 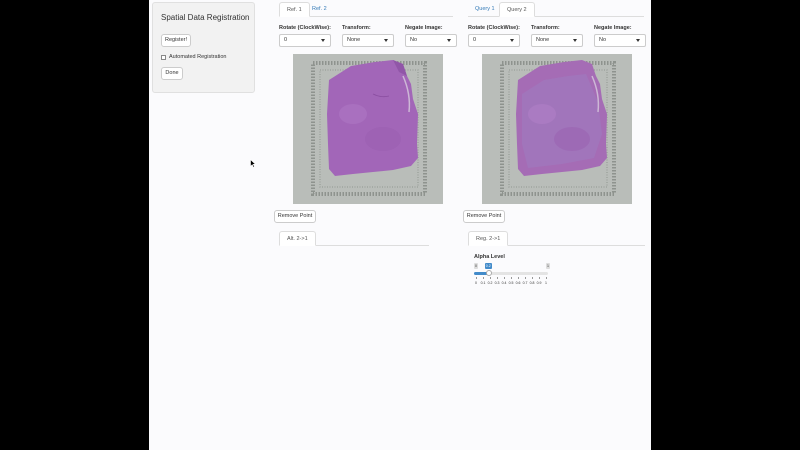 I want to click on query-result-tabs: Reg. 2->1, so click(x=556, y=238).